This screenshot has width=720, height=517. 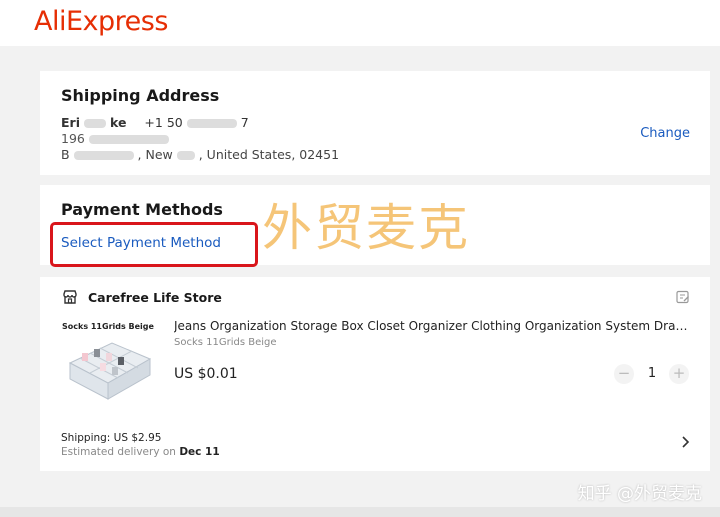 What do you see at coordinates (163, 122) in the screenshot?
I see `recipient-phone: +1 50` at bounding box center [163, 122].